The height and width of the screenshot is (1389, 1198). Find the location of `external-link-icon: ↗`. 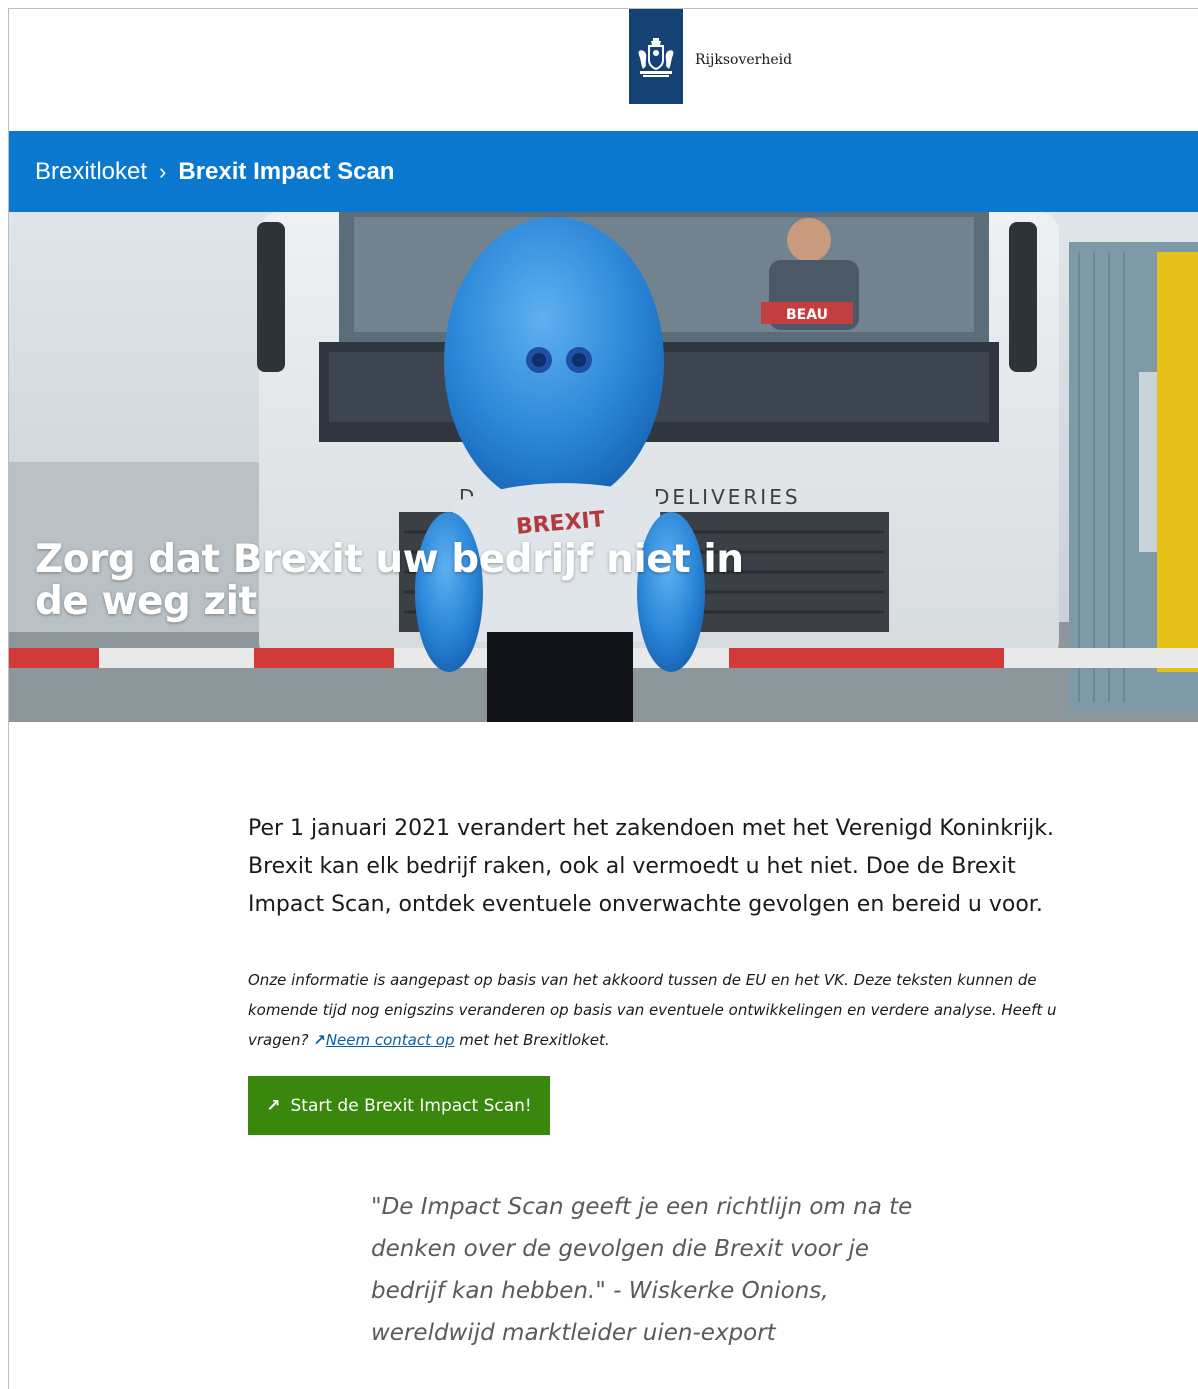

external-link-icon: ↗ is located at coordinates (319, 1040).